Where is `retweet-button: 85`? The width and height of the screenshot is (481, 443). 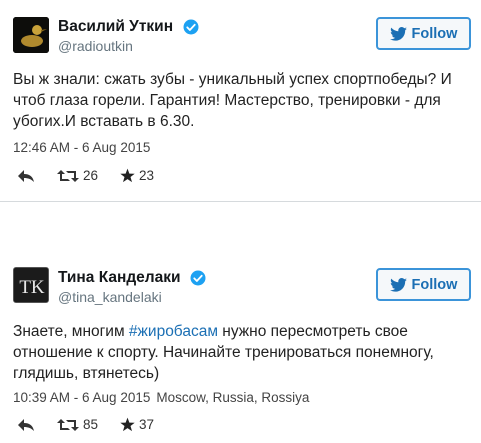
retweet-button: 85 is located at coordinates (77, 424).